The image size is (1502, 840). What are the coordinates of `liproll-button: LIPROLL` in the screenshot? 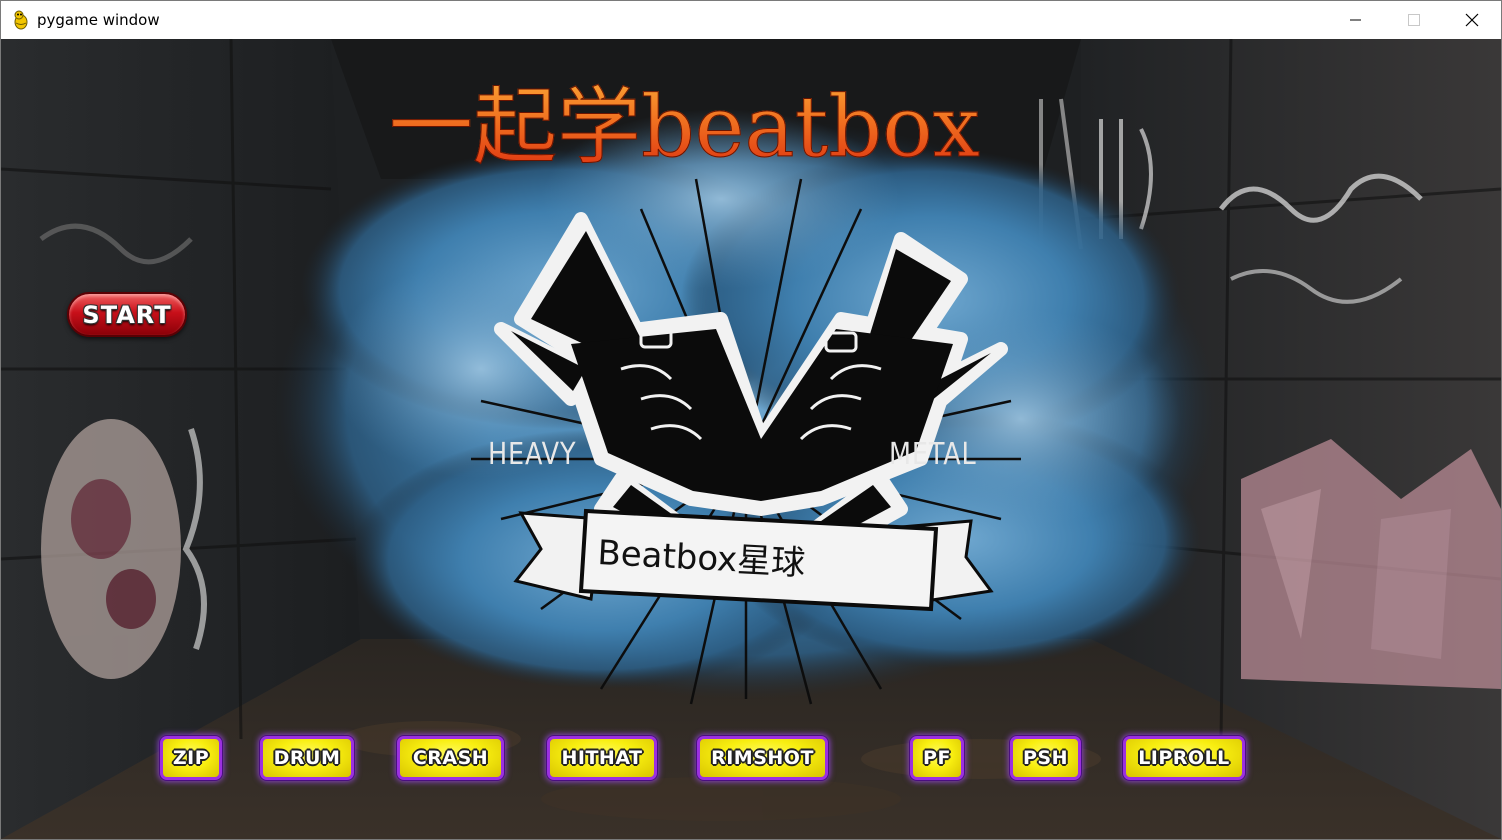 It's located at (1184, 758).